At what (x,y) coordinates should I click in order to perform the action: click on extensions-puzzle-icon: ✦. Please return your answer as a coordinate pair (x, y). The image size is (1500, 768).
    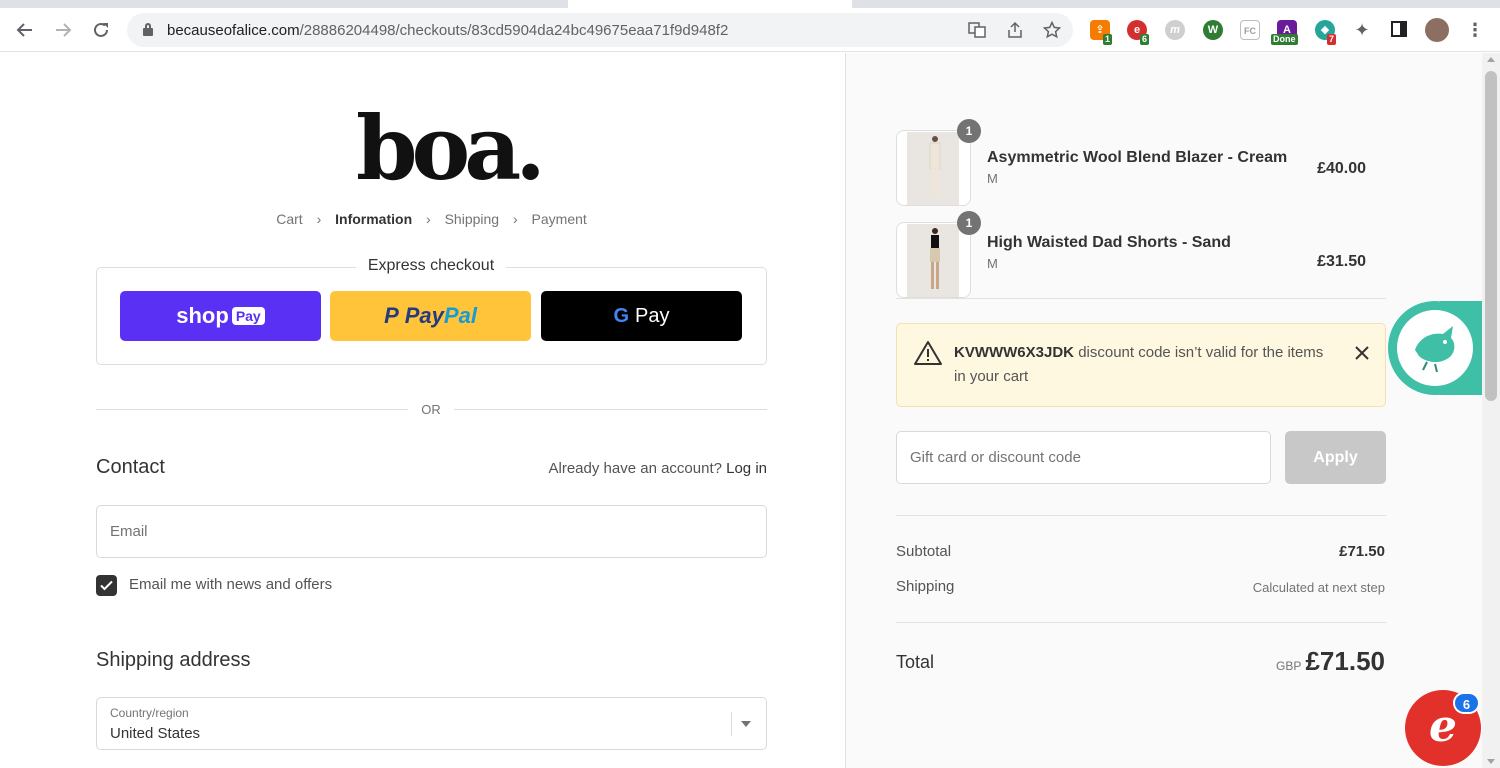
    Looking at the image, I should click on (1362, 30).